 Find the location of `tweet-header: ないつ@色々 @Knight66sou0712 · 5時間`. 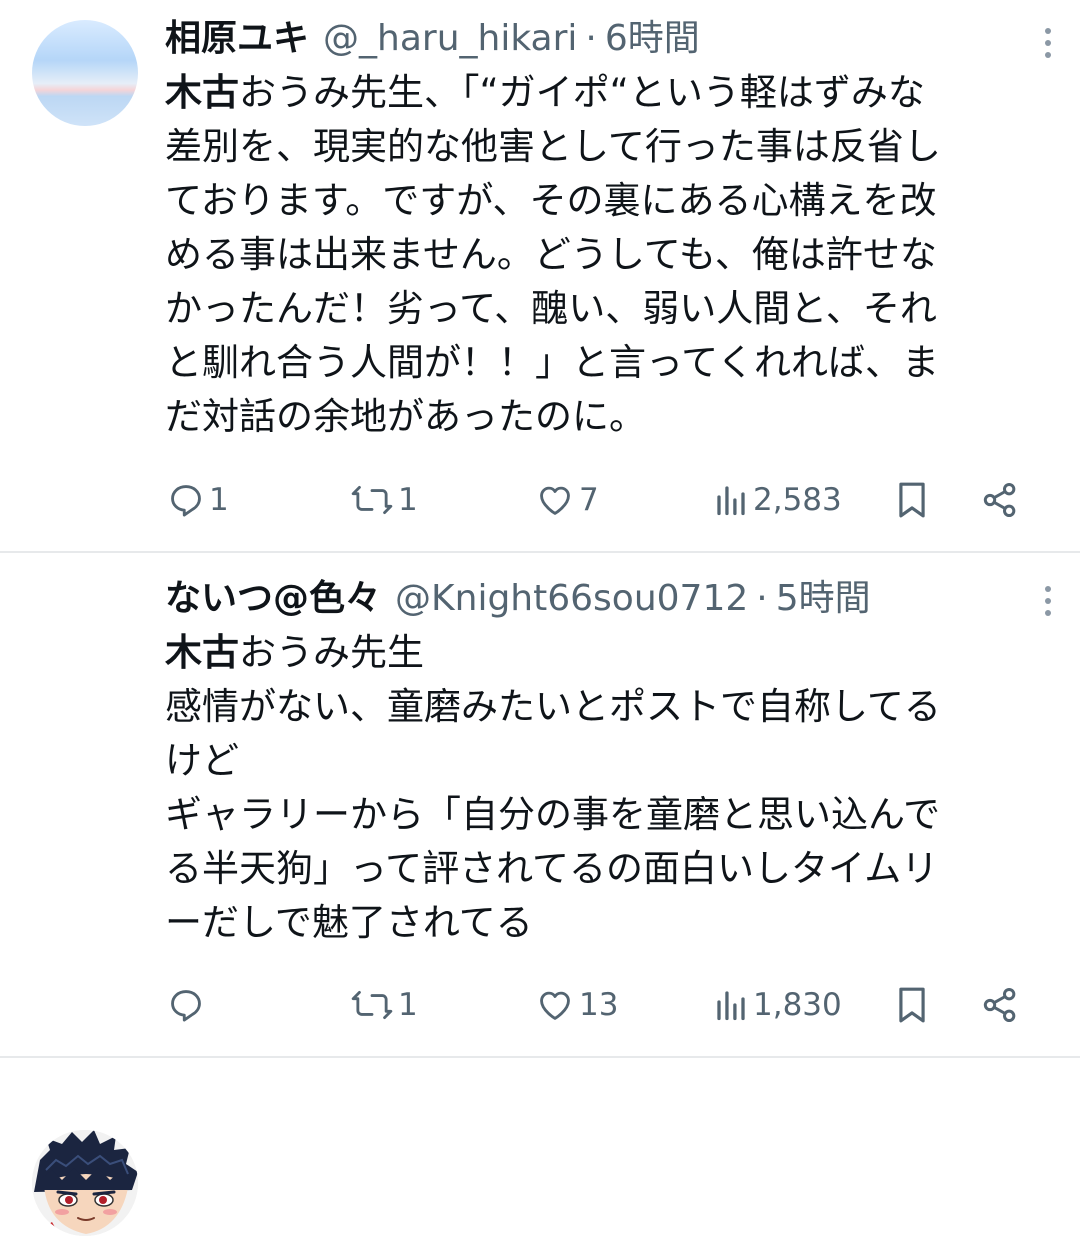

tweet-header: ないつ@色々 @Knight66sou0712 · 5時間 is located at coordinates (607, 599).